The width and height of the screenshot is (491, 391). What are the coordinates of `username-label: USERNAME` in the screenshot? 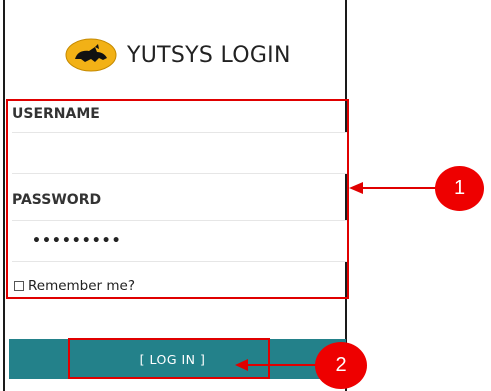 It's located at (56, 114).